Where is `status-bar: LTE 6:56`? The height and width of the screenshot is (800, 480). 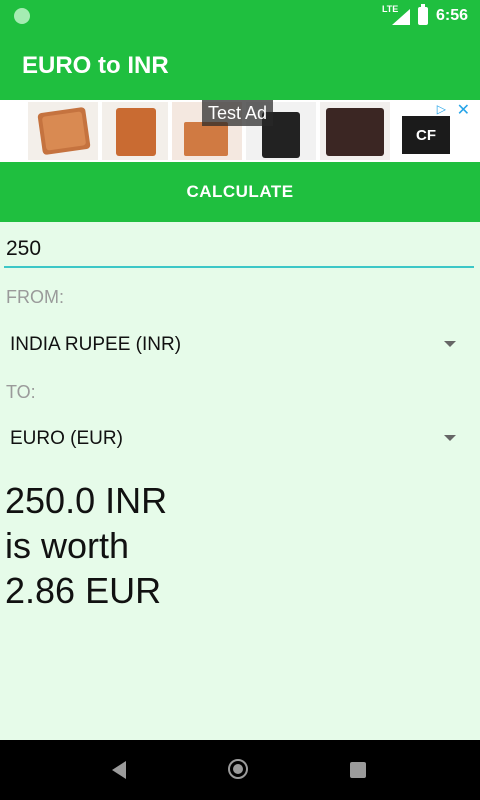 status-bar: LTE 6:56 is located at coordinates (240, 16).